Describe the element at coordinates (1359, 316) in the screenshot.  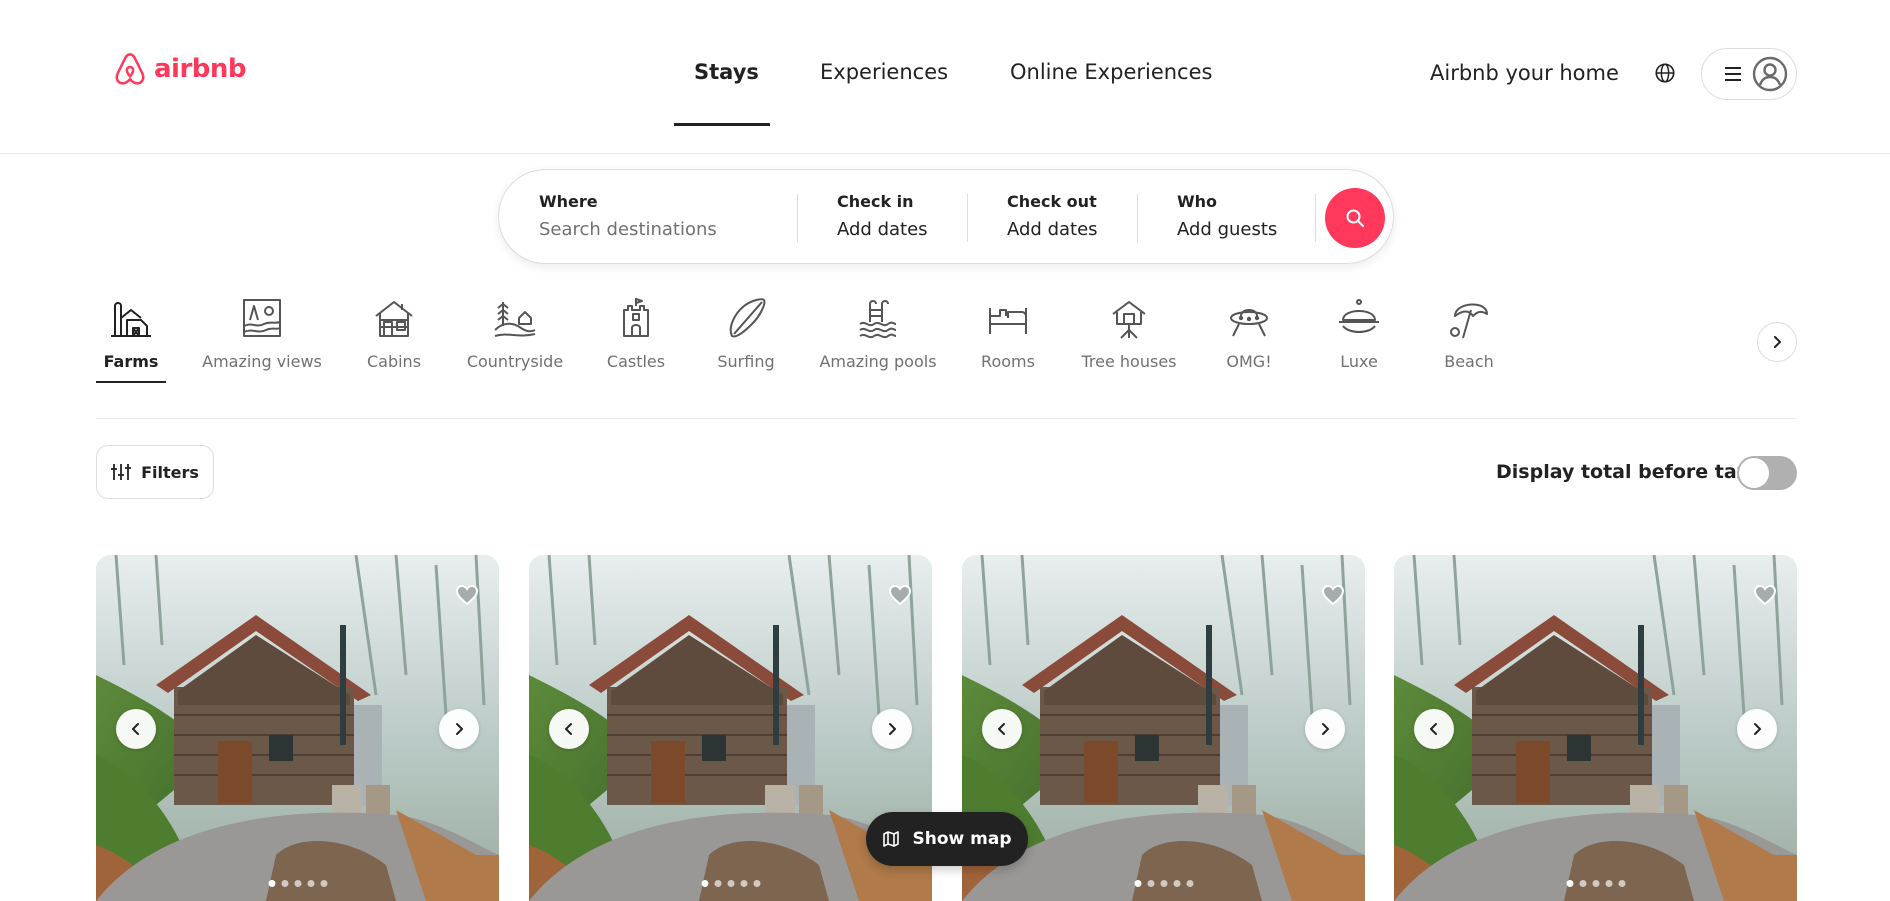
I see `luxe-icon` at that location.